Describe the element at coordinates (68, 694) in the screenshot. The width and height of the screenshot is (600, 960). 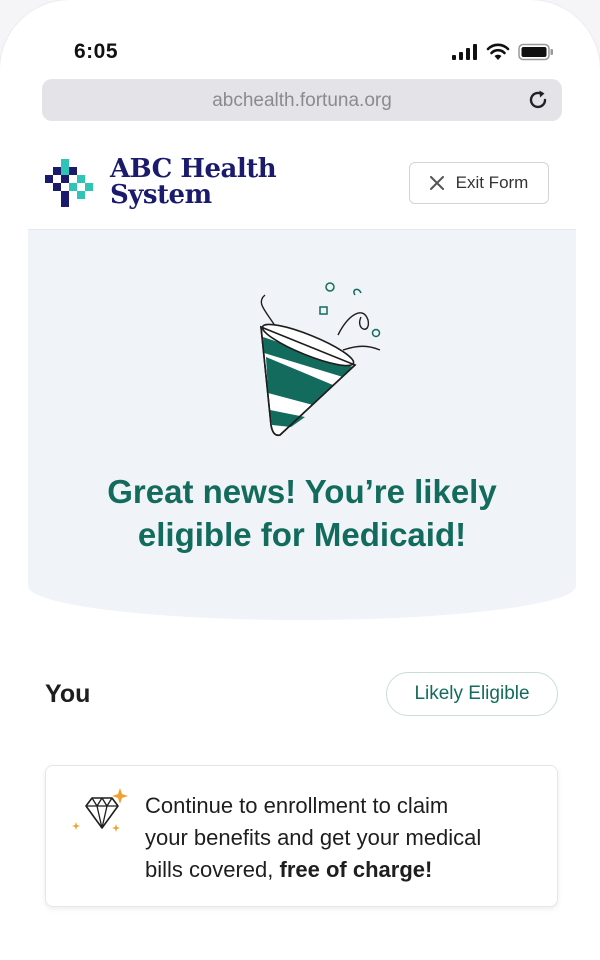
I see `person-label: You` at that location.